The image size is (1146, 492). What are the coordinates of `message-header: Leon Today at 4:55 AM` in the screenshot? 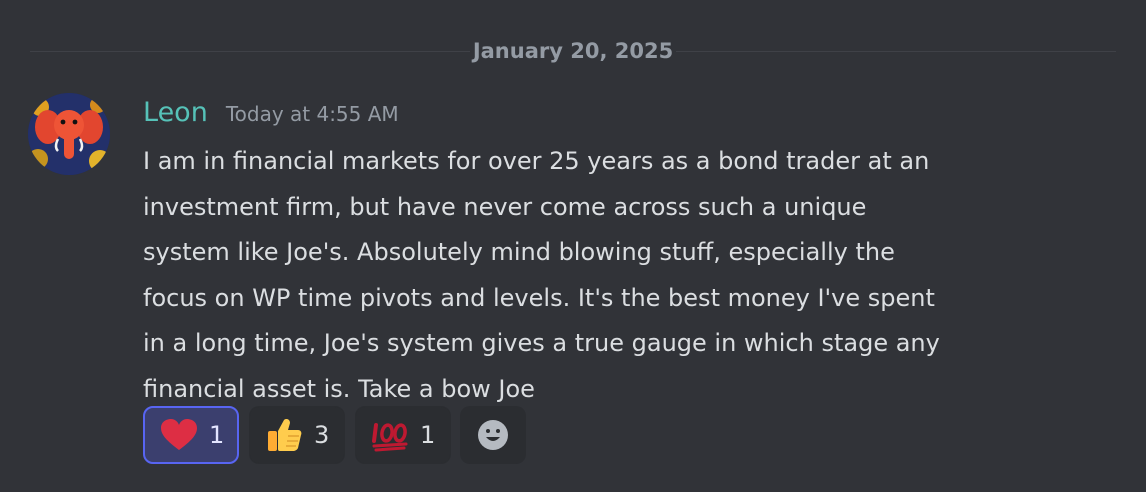 It's located at (271, 113).